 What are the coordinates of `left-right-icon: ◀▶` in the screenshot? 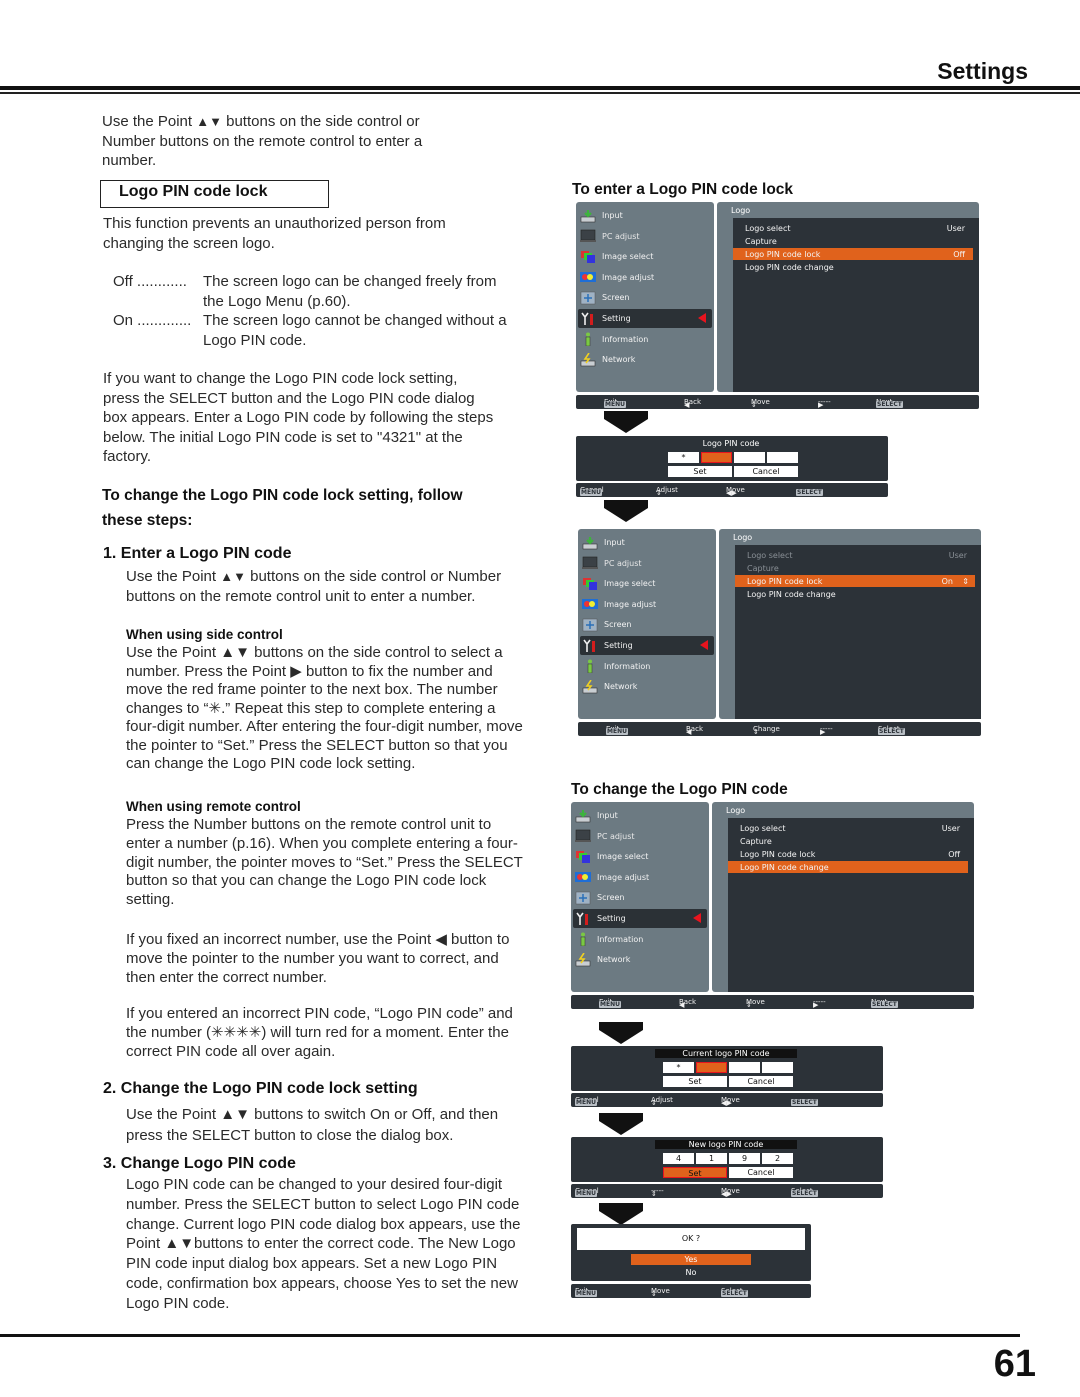 It's located at (726, 1194).